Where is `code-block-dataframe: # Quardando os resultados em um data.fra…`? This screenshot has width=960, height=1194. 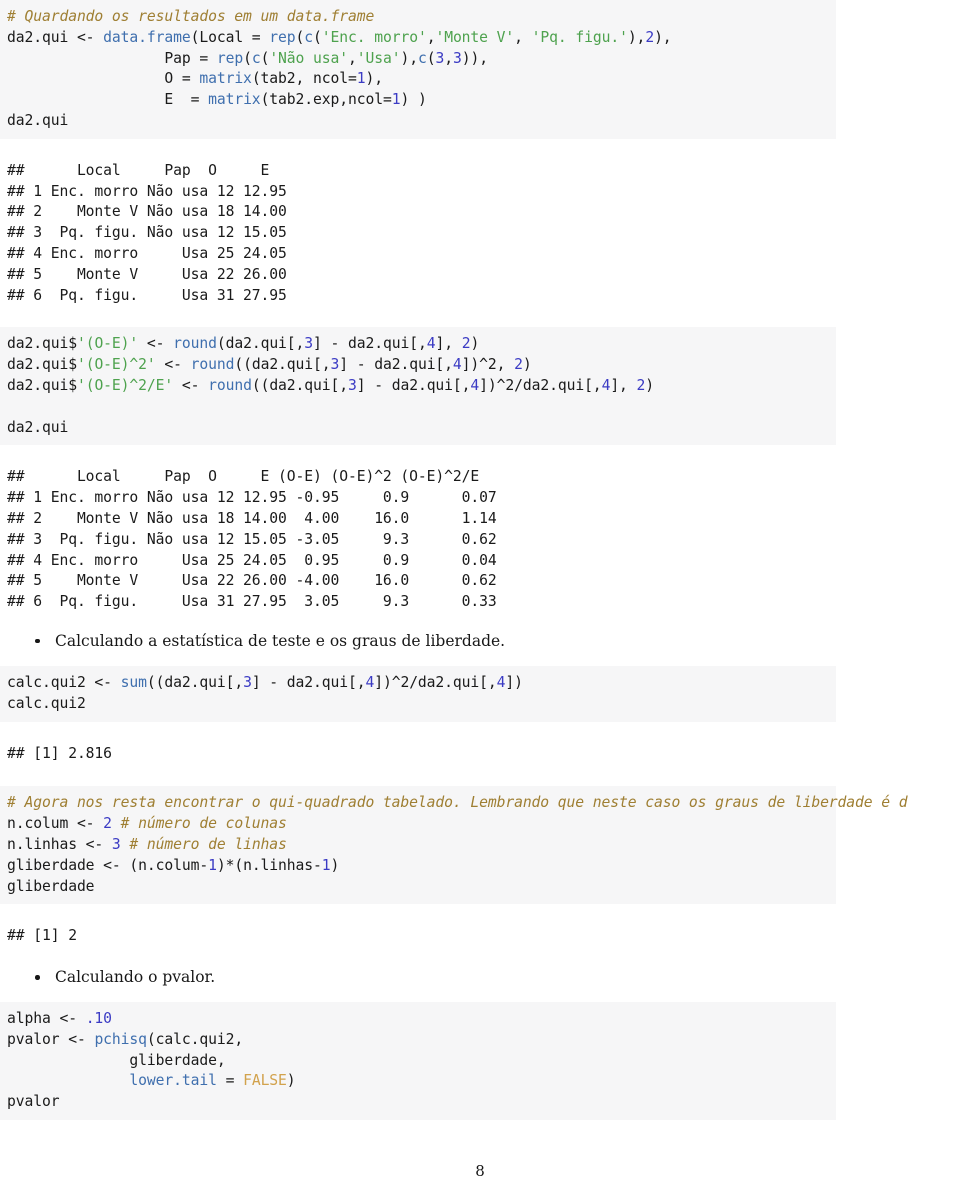
code-block-dataframe: # Quardando os resultados em um data.fra… is located at coordinates (418, 69).